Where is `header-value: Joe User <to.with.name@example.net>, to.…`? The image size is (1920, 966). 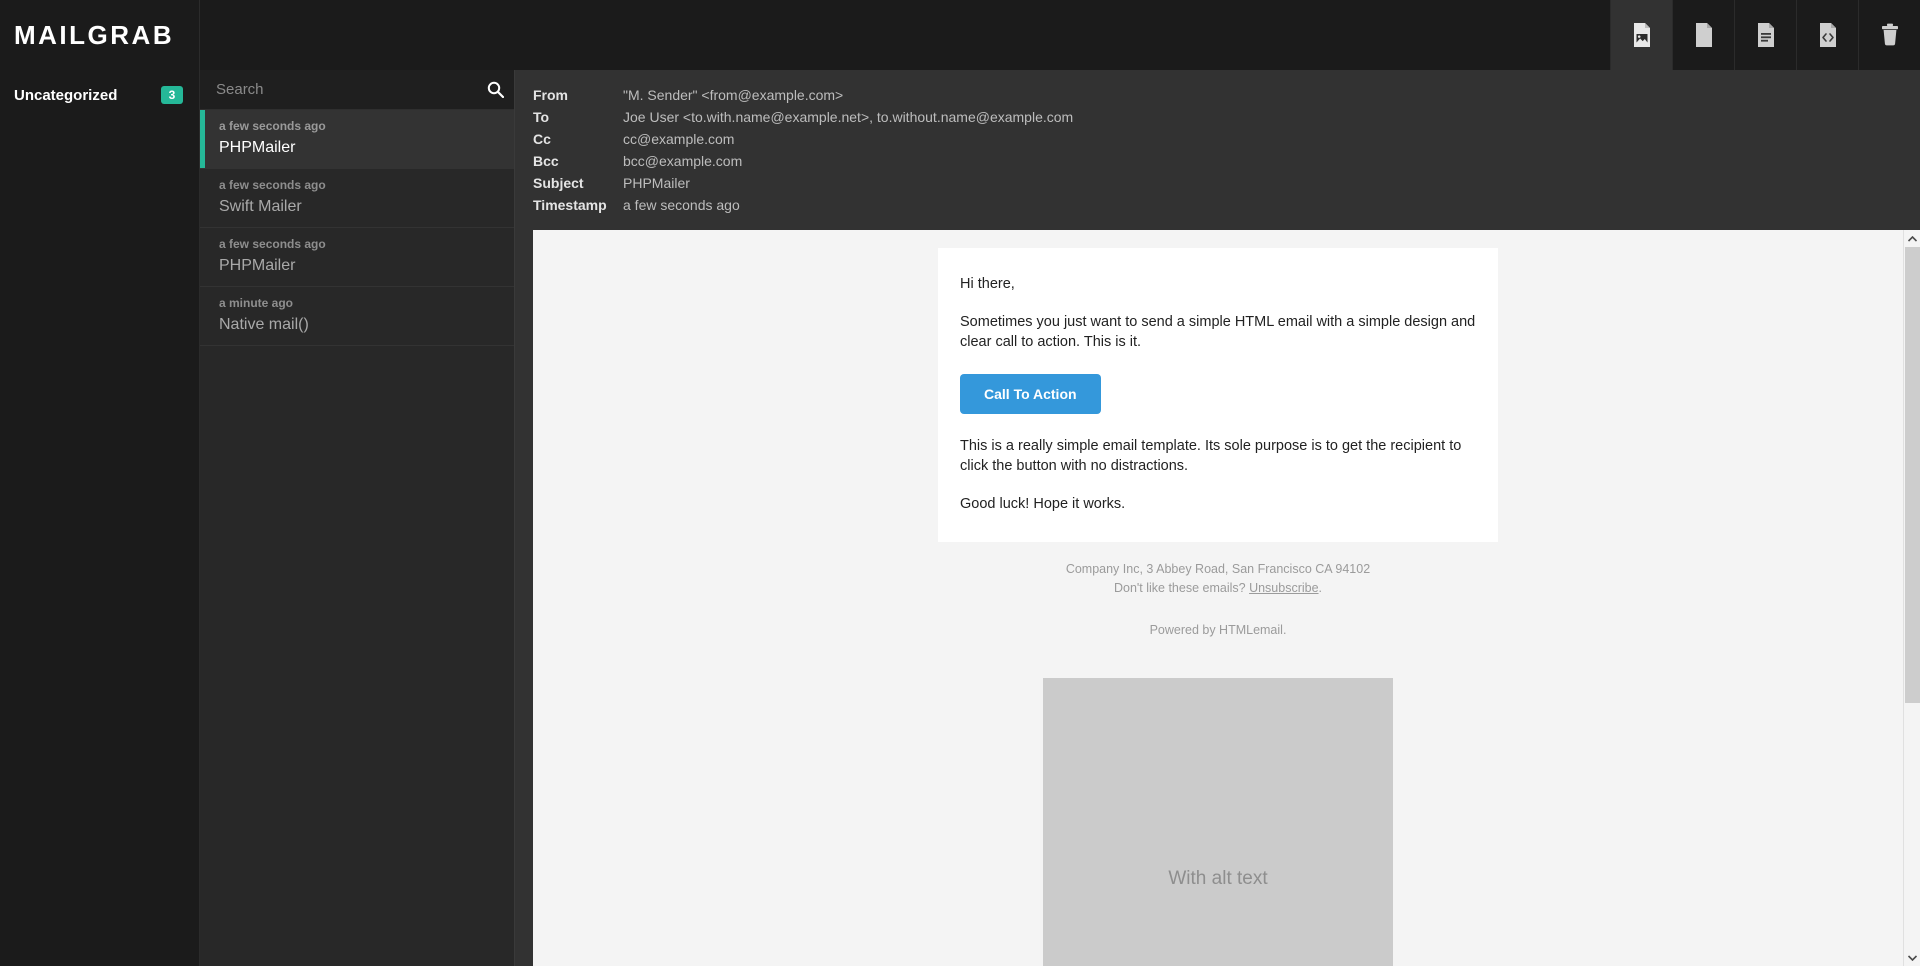 header-value: Joe User <to.with.name@example.net>, to.… is located at coordinates (848, 117).